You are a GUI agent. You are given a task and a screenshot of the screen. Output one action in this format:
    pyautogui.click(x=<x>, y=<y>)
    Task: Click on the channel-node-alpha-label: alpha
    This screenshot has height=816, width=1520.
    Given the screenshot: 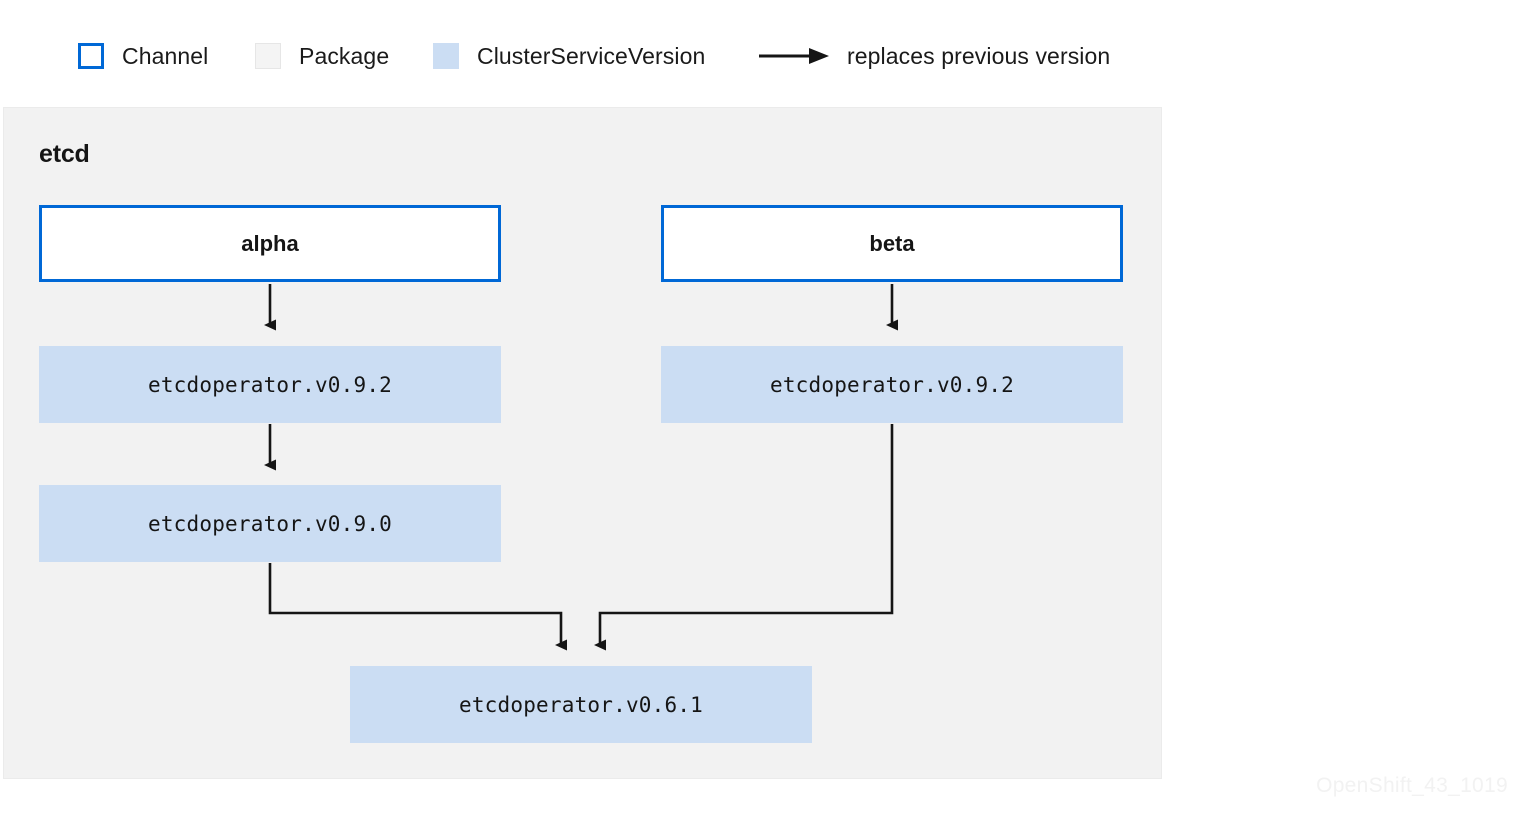 What is the action you would take?
    pyautogui.click(x=270, y=243)
    